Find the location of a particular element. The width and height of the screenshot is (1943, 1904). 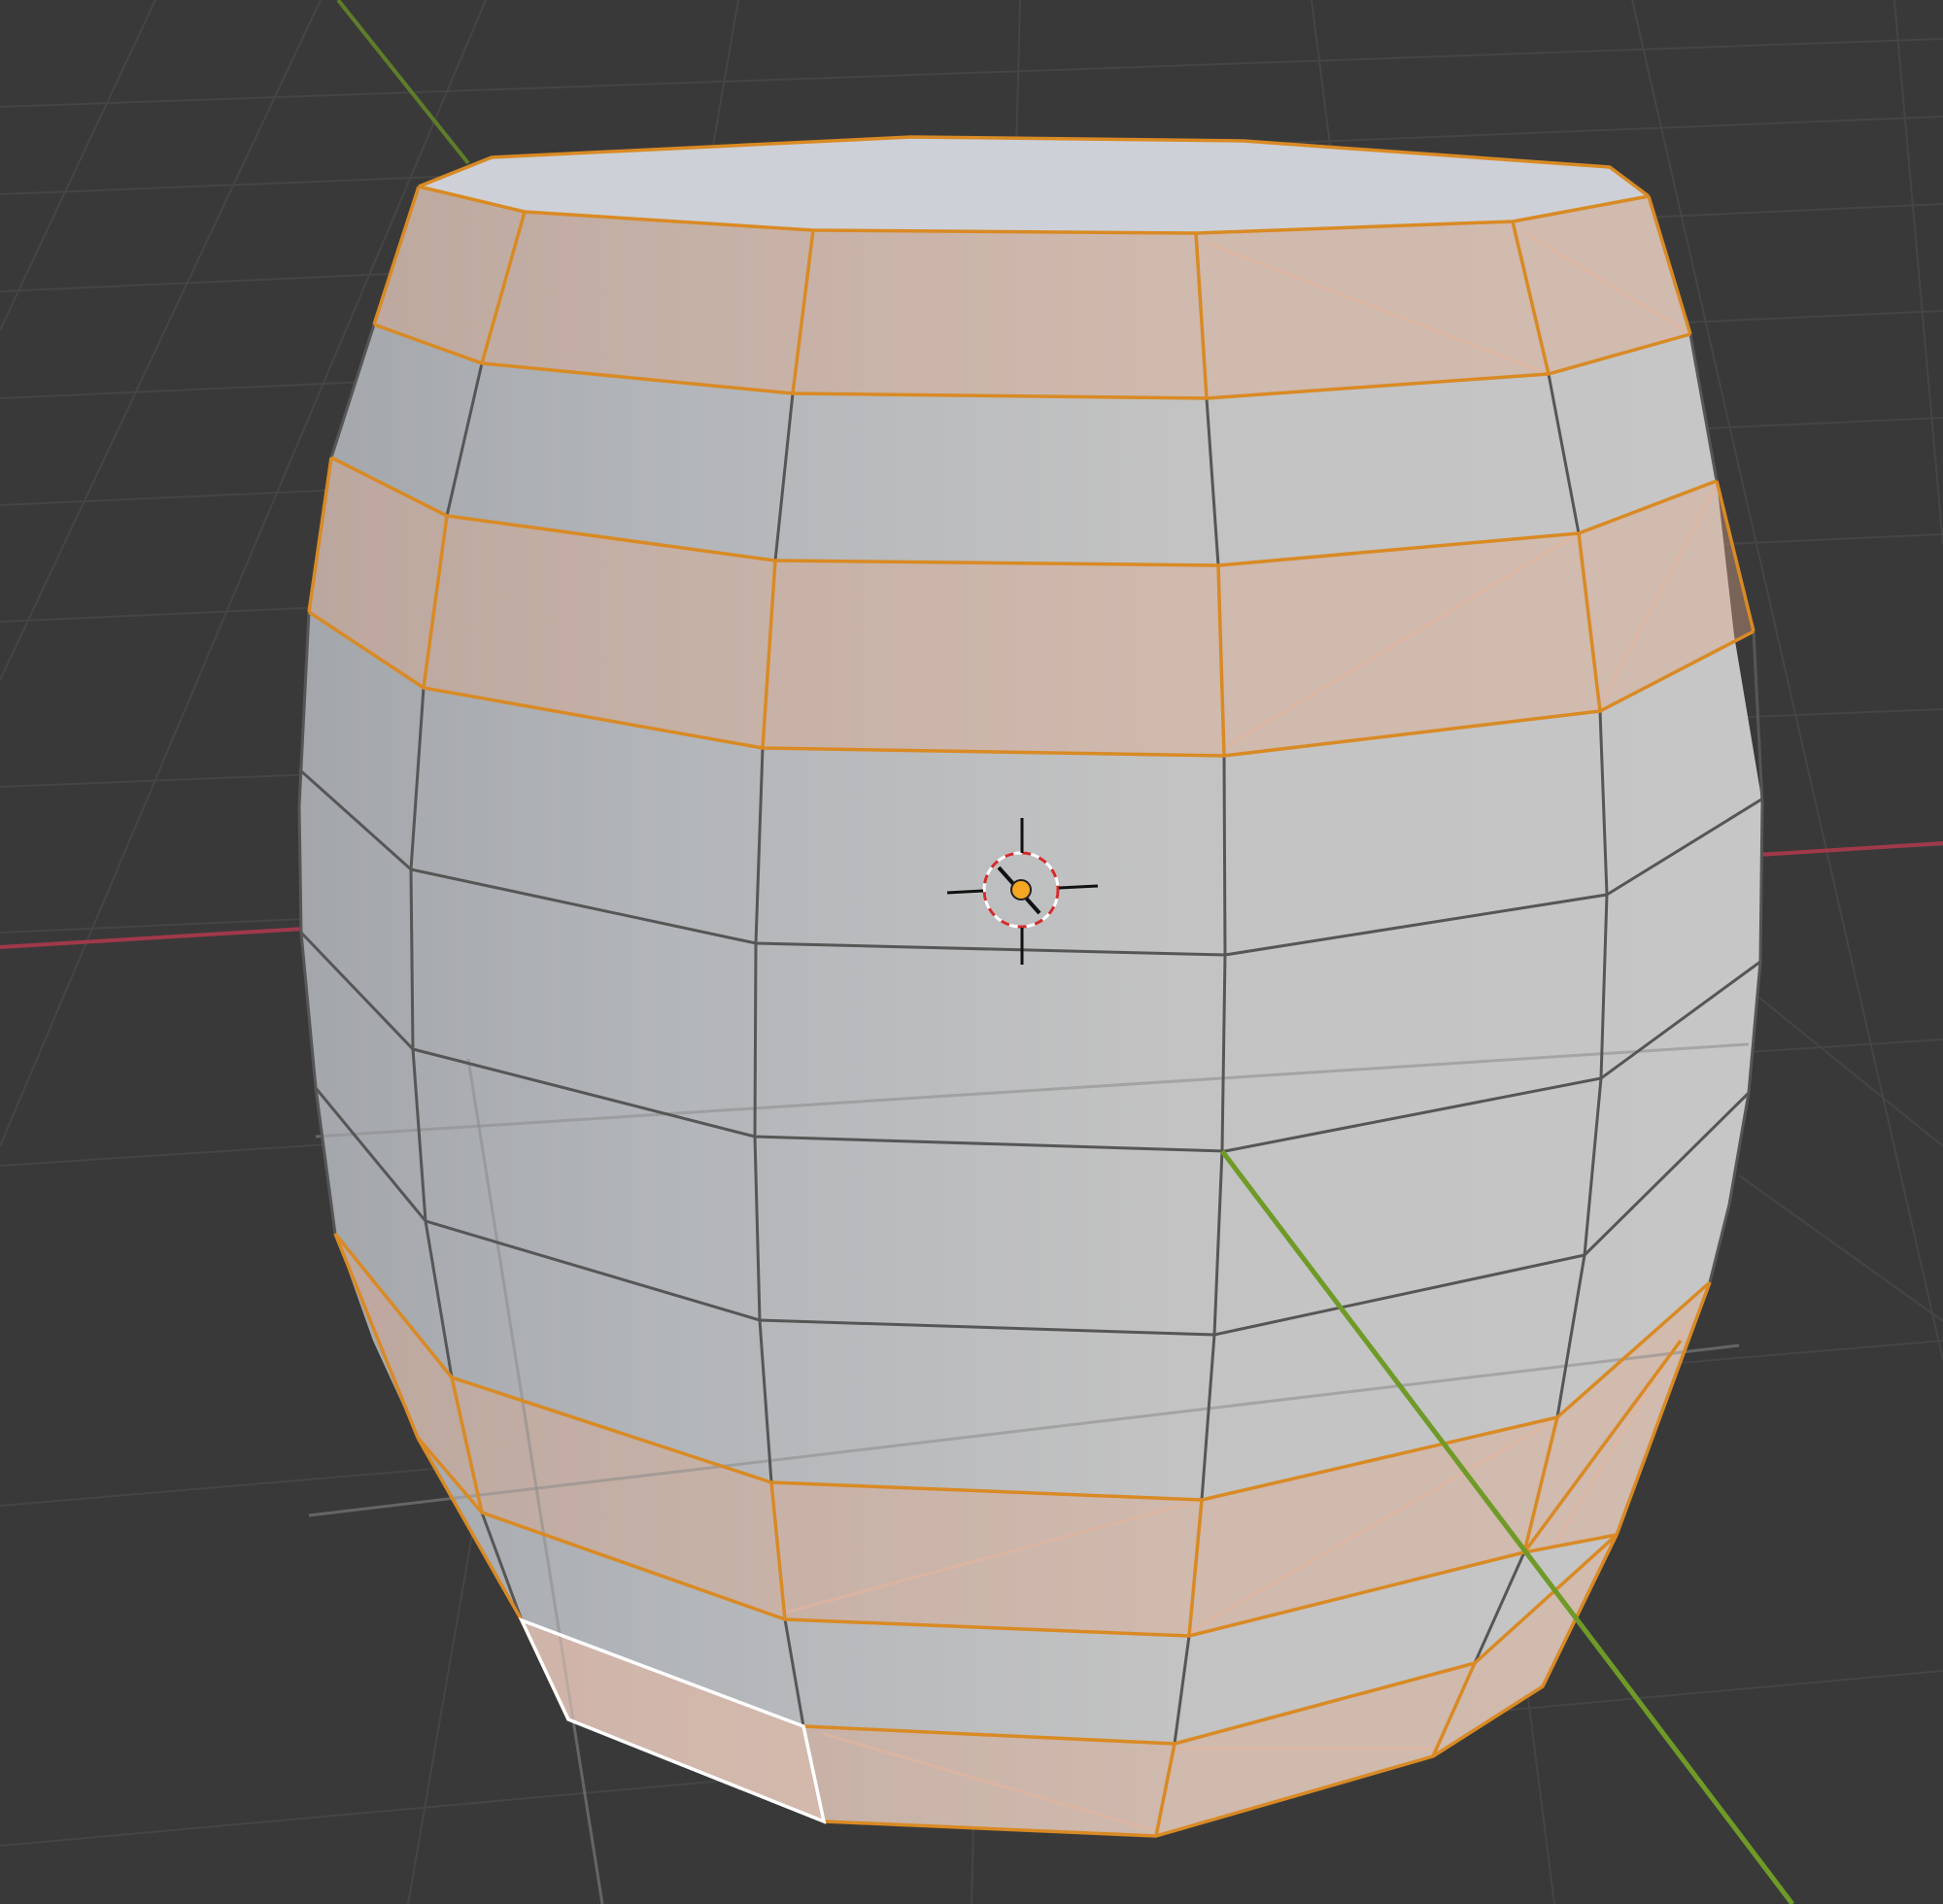

x-axis-line-right is located at coordinates (1850, 849).